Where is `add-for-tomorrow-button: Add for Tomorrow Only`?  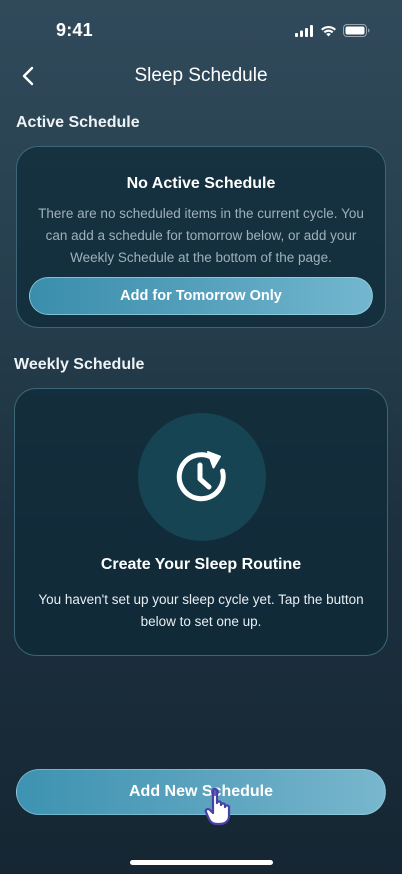
add-for-tomorrow-button: Add for Tomorrow Only is located at coordinates (201, 296).